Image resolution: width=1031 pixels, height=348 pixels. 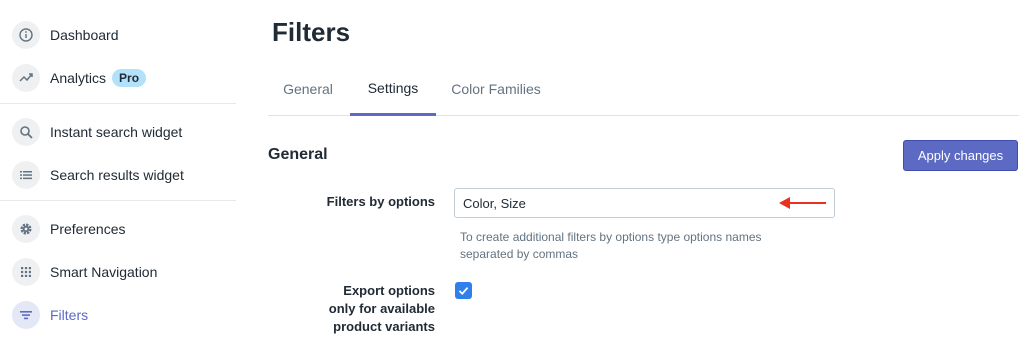 I want to click on sidebar-item-label: Filters, so click(x=69, y=315).